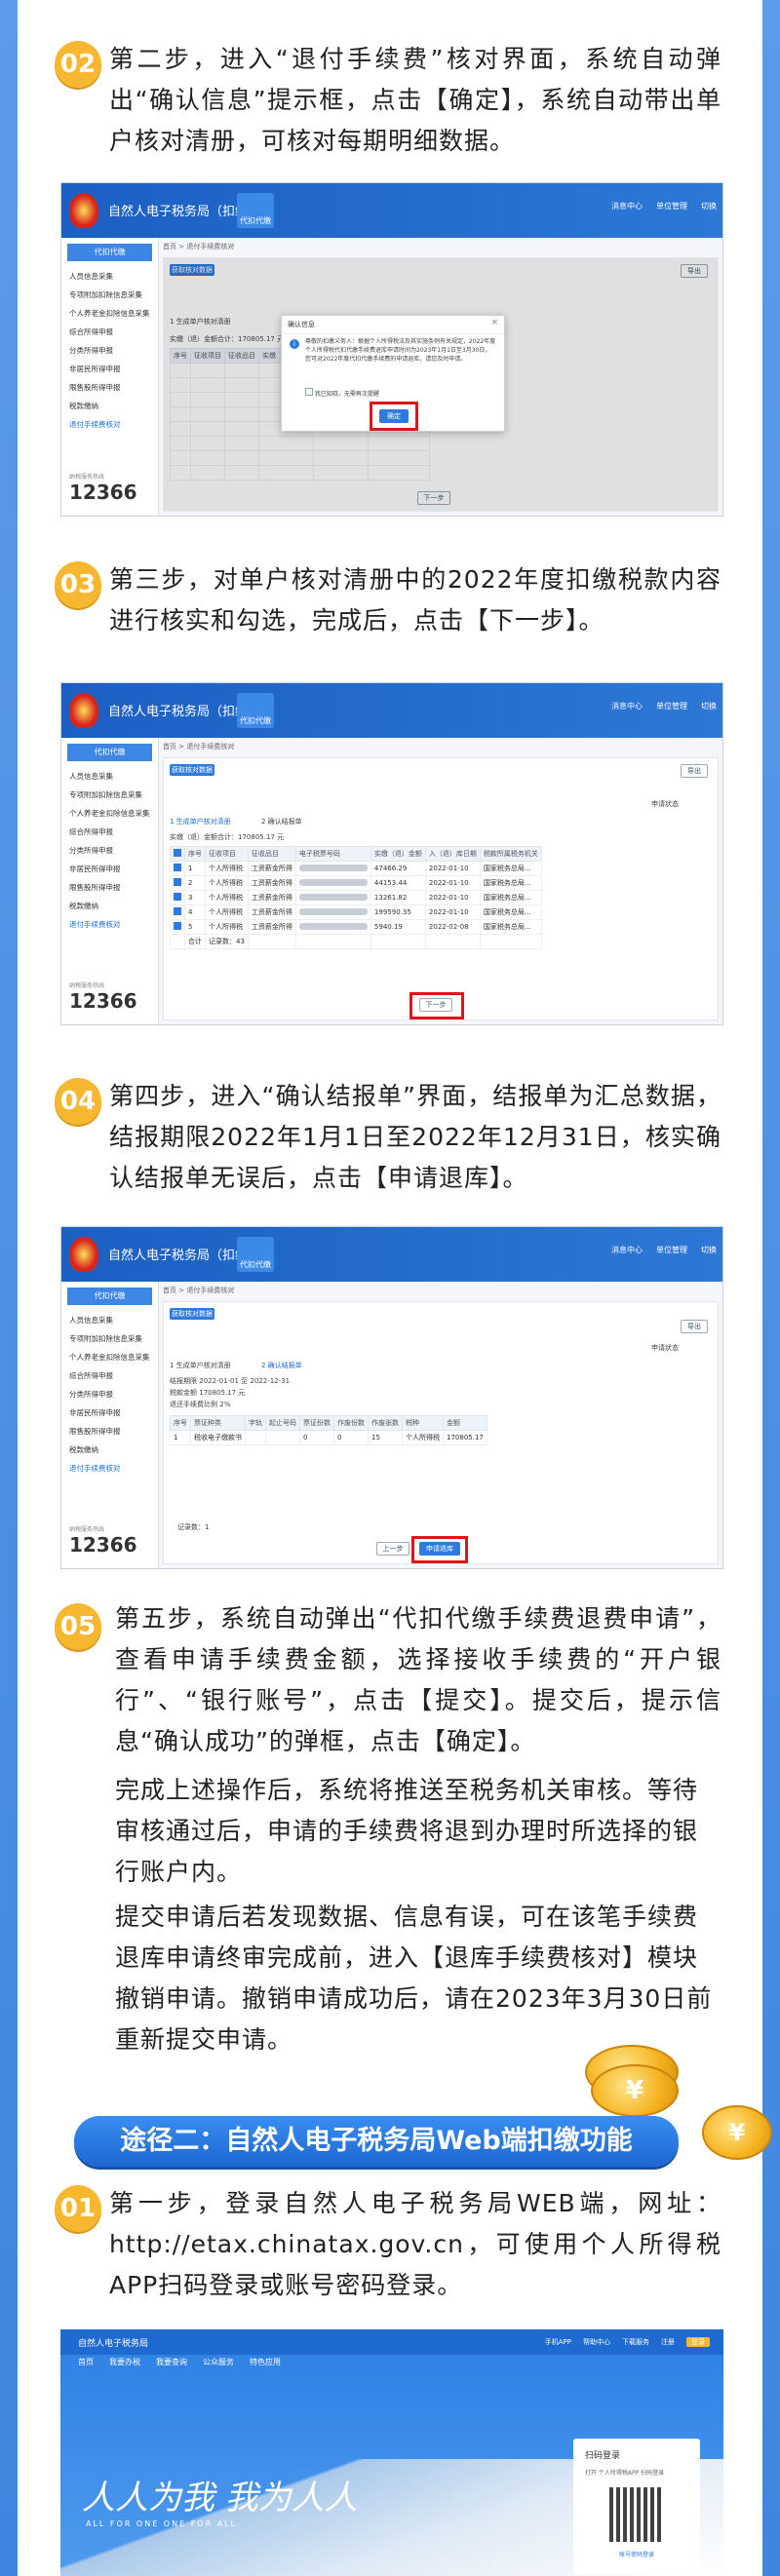 This screenshot has height=2576, width=780. I want to click on logo-sub: 纳税服务热线, so click(87, 1529).